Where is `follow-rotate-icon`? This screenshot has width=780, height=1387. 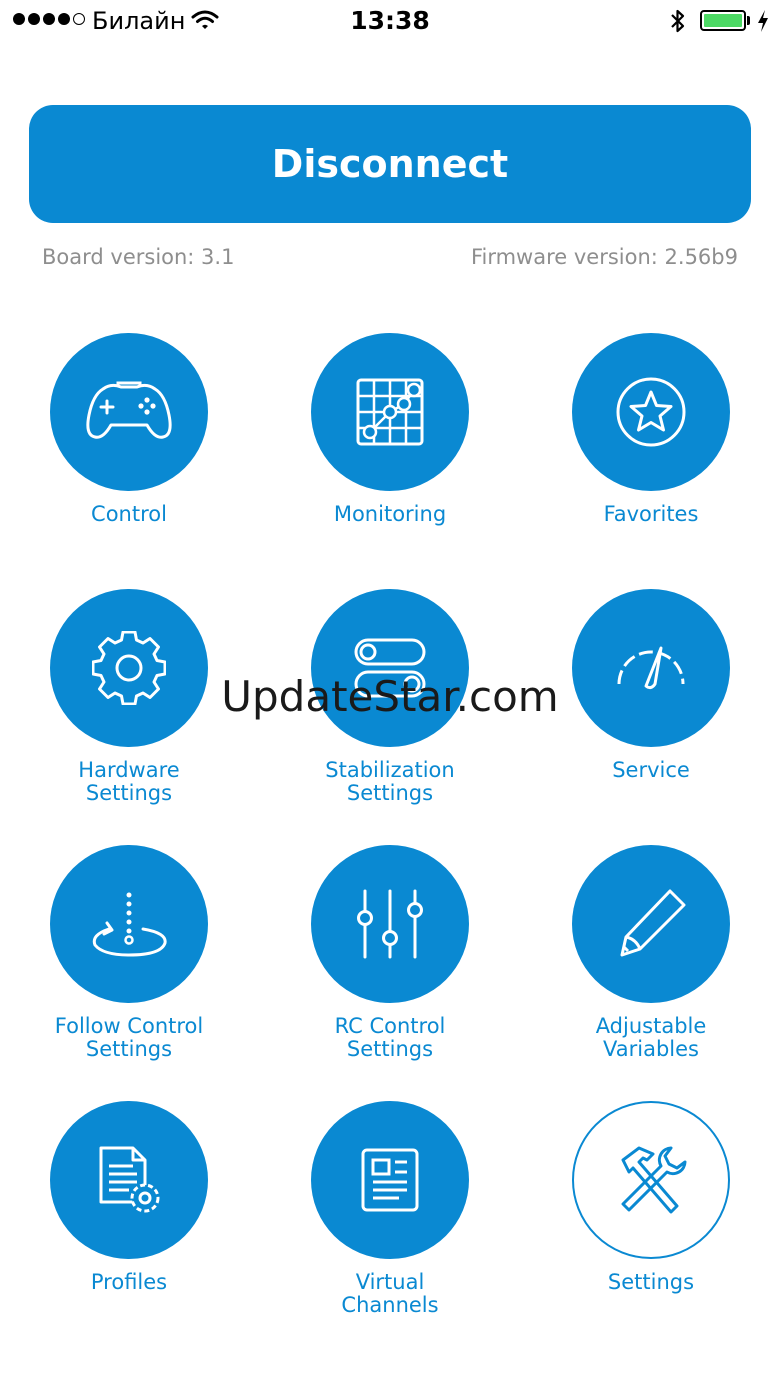 follow-rotate-icon is located at coordinates (129, 924).